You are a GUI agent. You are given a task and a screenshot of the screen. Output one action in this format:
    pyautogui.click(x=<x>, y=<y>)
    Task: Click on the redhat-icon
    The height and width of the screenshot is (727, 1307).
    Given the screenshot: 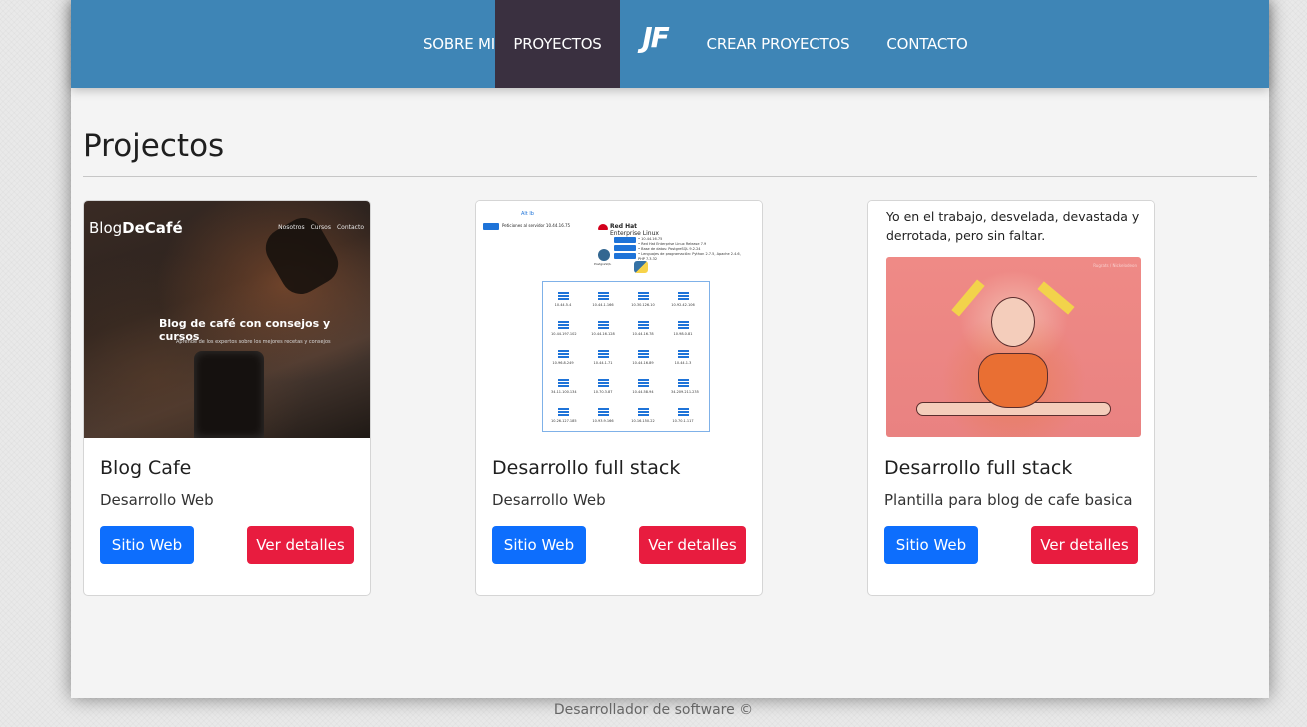 What is the action you would take?
    pyautogui.click(x=603, y=227)
    